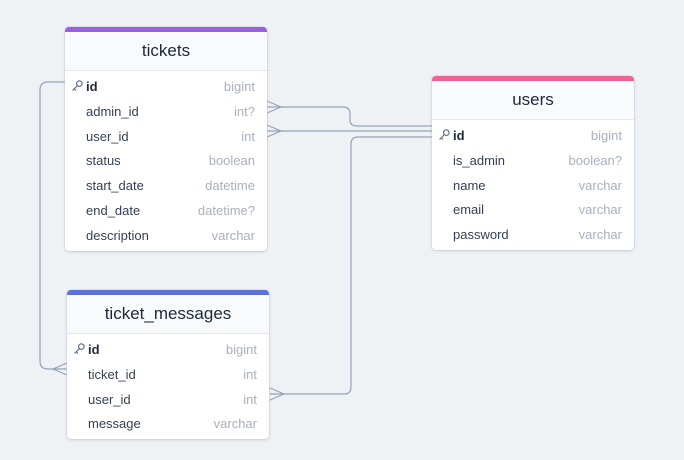 This screenshot has width=684, height=460. What do you see at coordinates (53, 225) in the screenshot?
I see `relation-ticket-messages-ticket-id-to-tickets-id` at bounding box center [53, 225].